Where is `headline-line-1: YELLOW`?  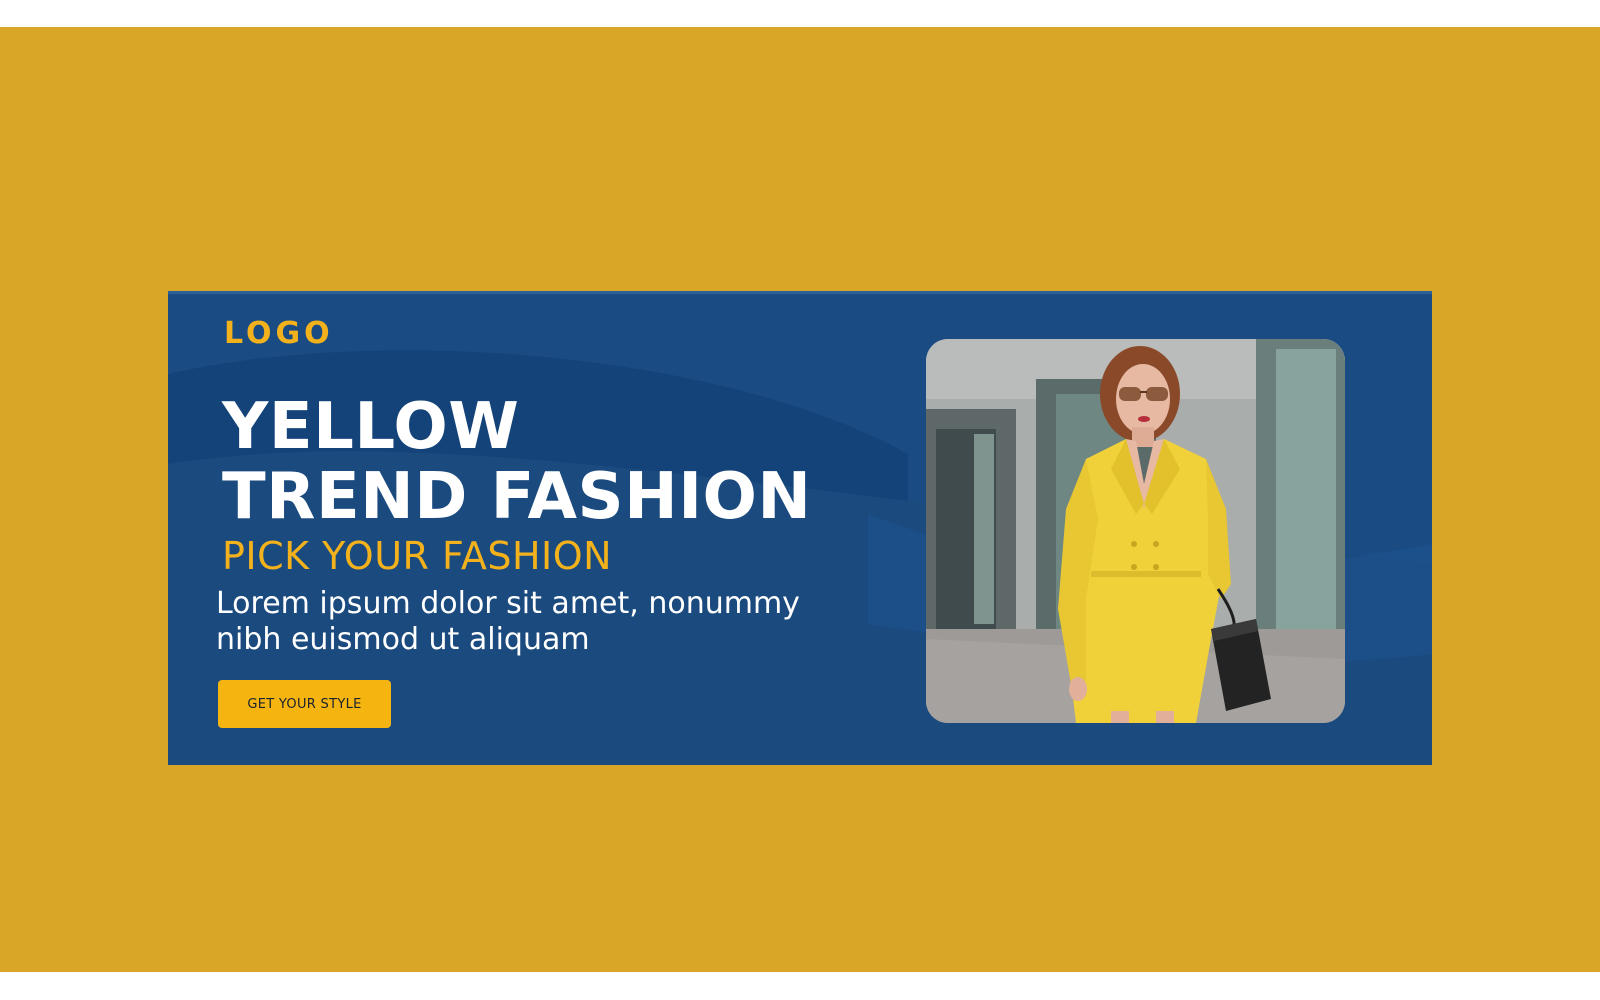 headline-line-1: YELLOW is located at coordinates (371, 427).